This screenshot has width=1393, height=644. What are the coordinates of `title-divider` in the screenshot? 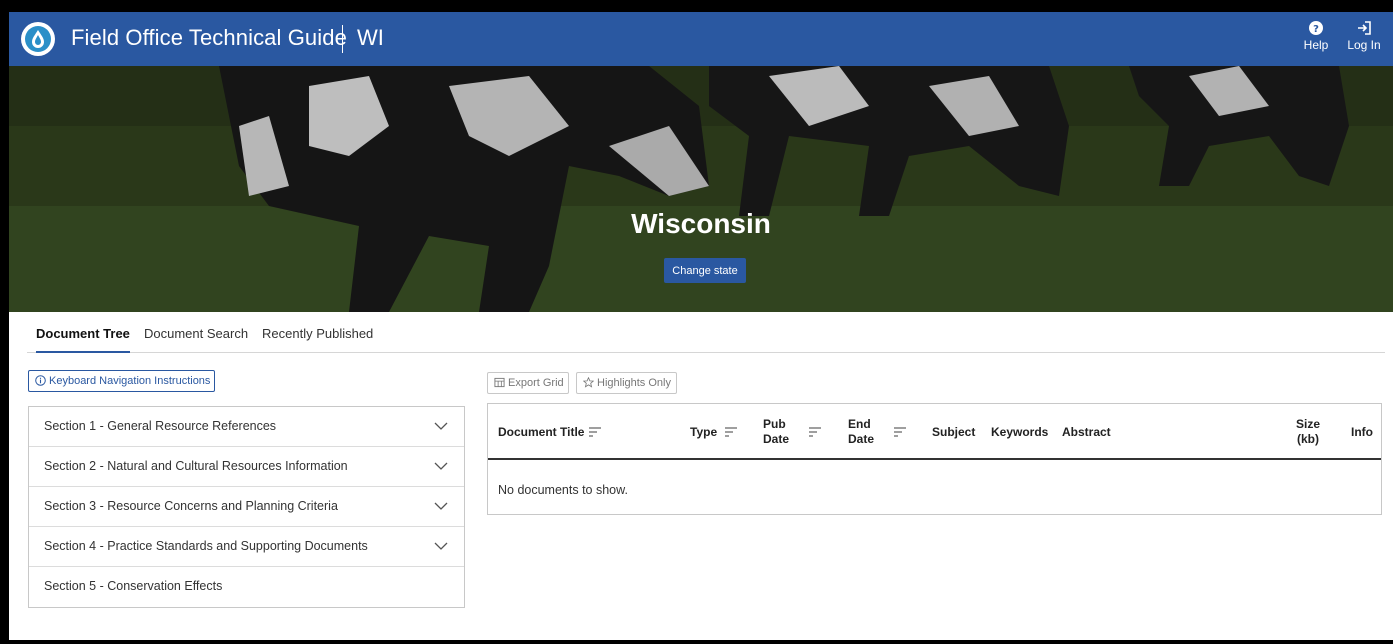 It's located at (342, 39).